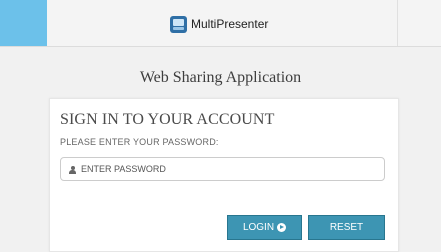  Describe the element at coordinates (282, 227) in the screenshot. I see `arrow-circle-right-icon` at that location.